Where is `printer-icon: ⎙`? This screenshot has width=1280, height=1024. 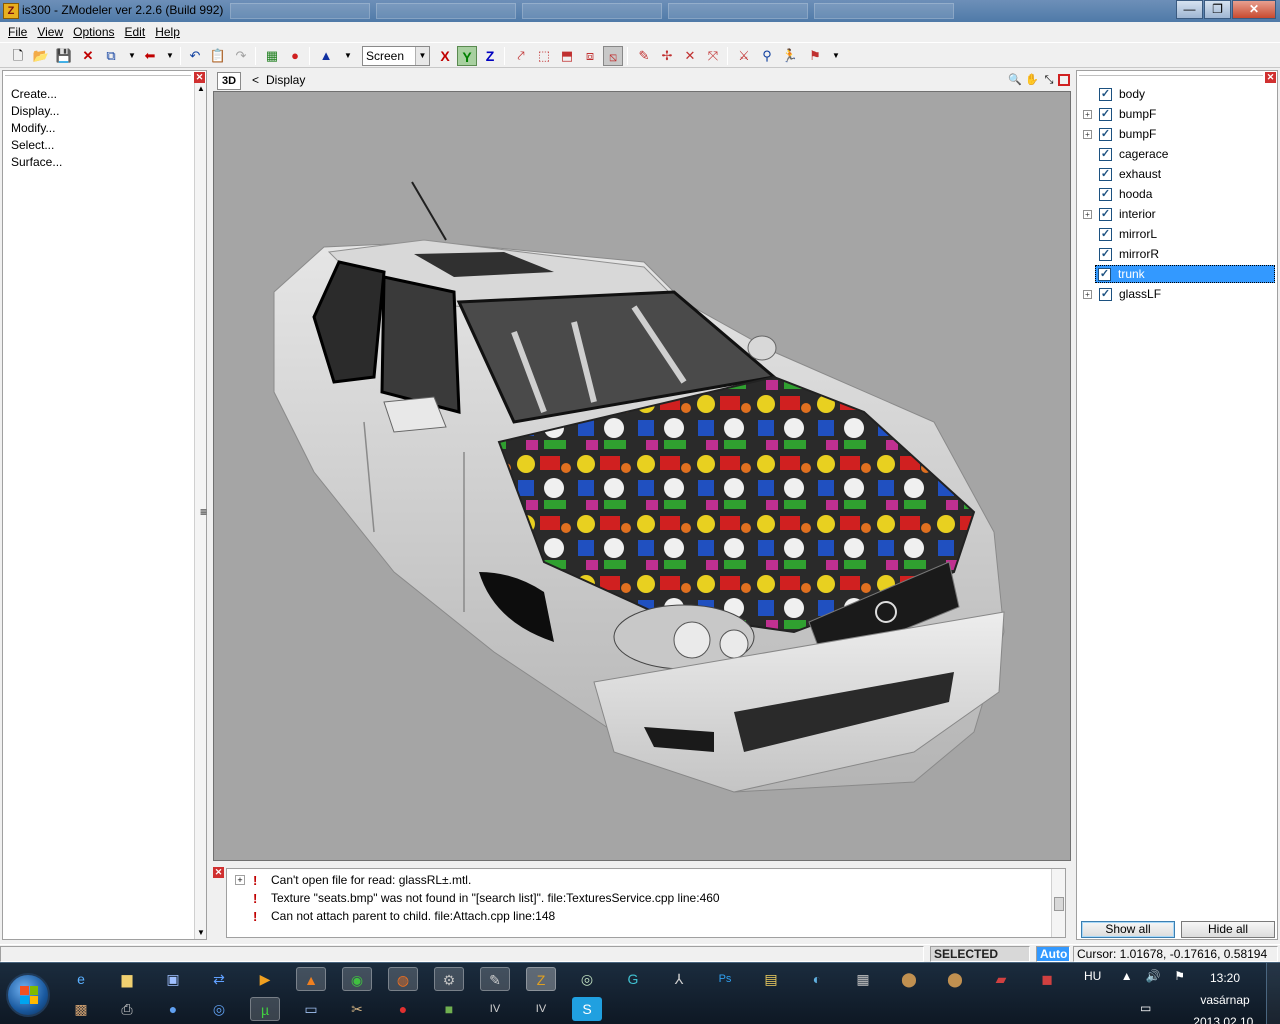
printer-icon: ⎙ is located at coordinates (127, 1009).